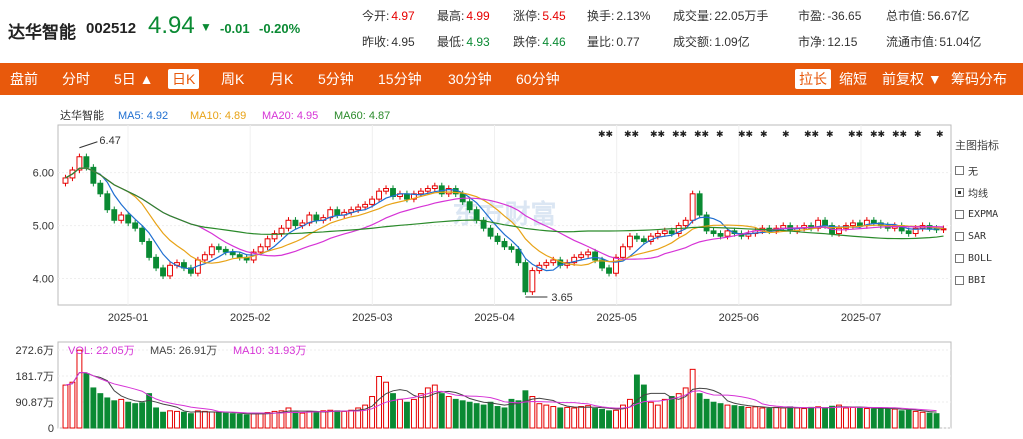 This screenshot has height=439, width=1023. What do you see at coordinates (861, 318) in the screenshot?
I see `x-tick-label: 2025-07` at bounding box center [861, 318].